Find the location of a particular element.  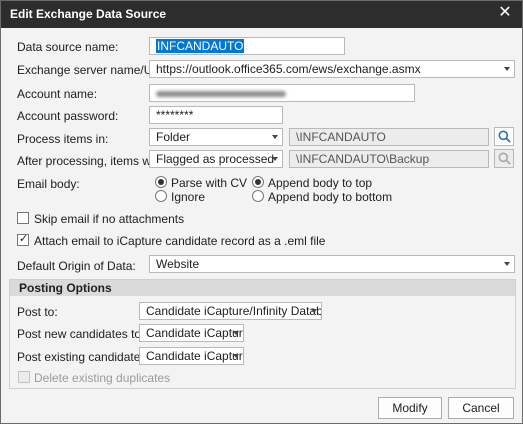

data-source-name-value: INFCANDAUTO is located at coordinates (200, 46).